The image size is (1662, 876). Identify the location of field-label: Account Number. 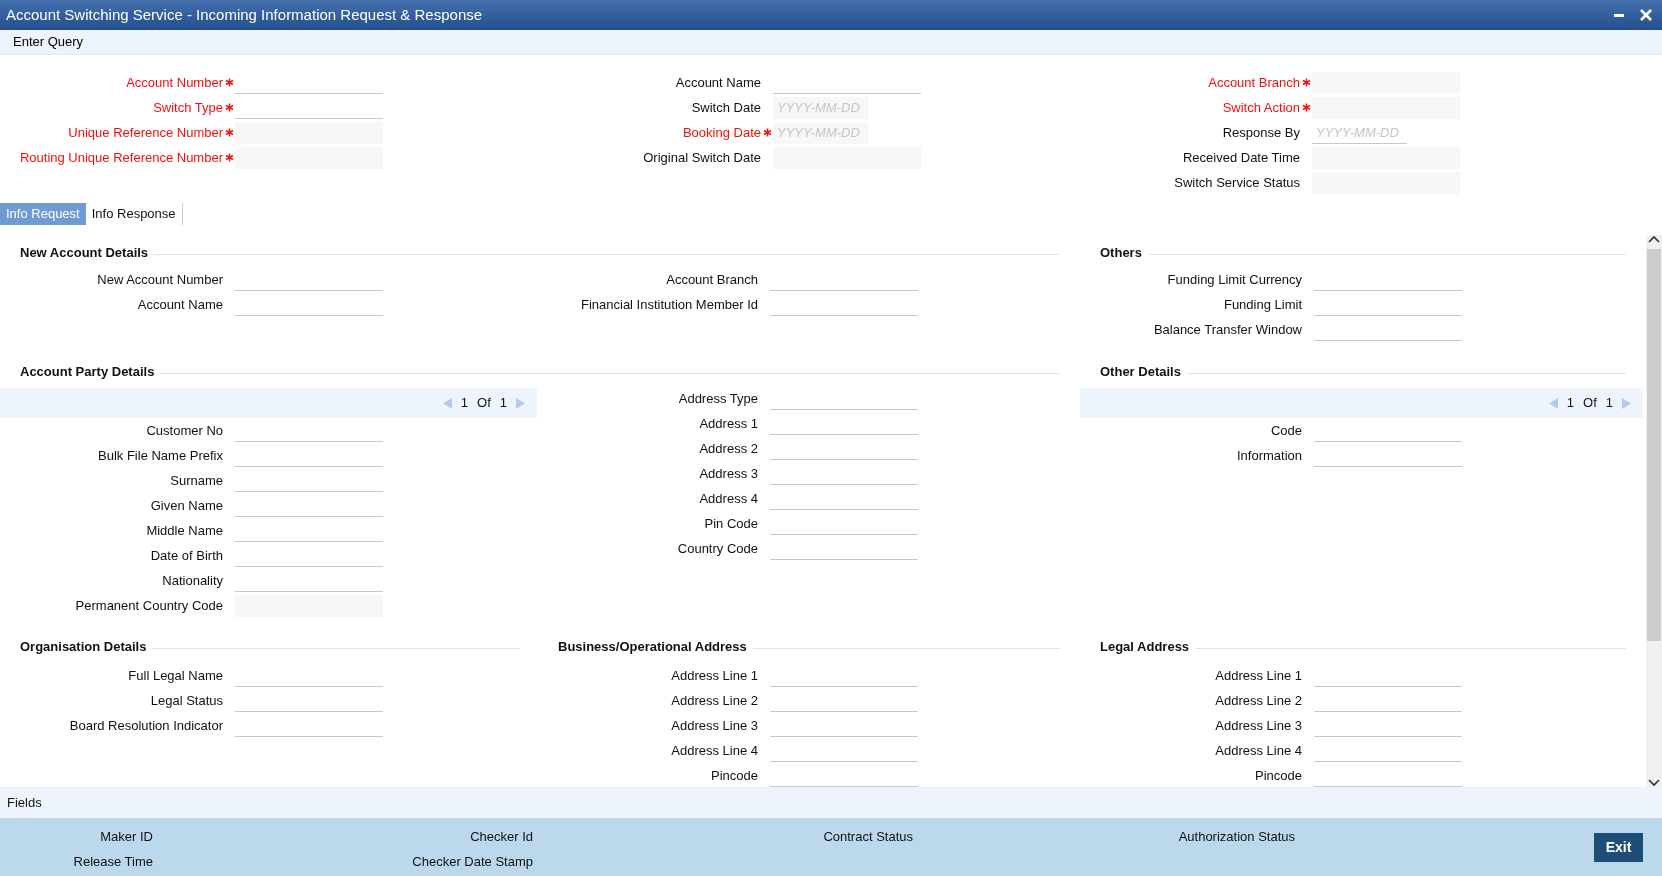
(174, 82).